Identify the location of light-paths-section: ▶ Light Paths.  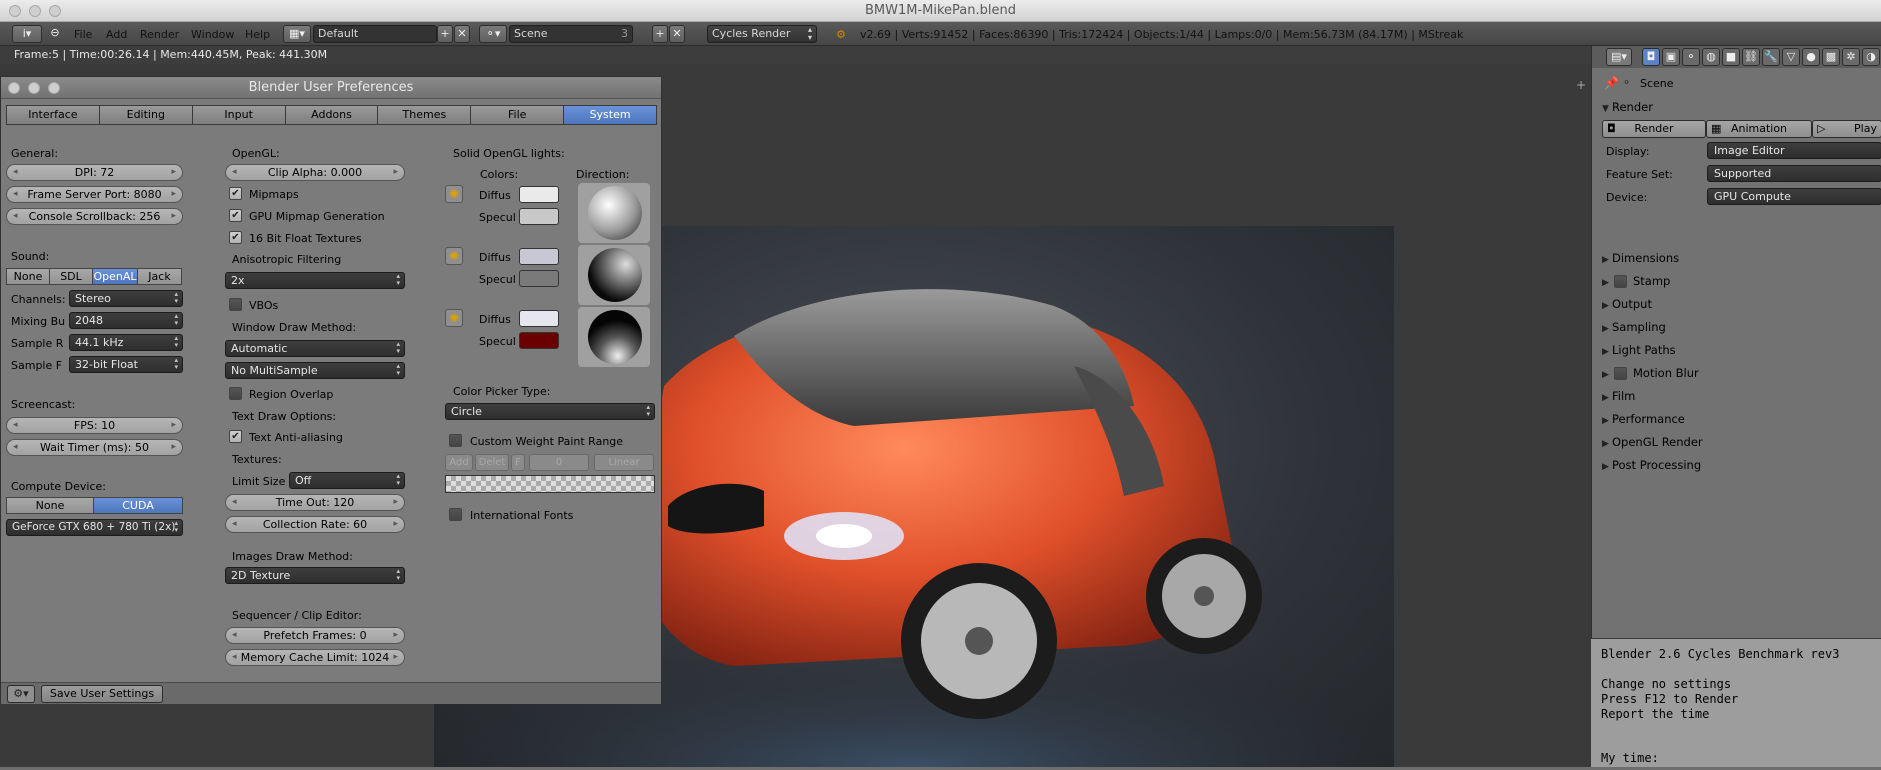
(1639, 350).